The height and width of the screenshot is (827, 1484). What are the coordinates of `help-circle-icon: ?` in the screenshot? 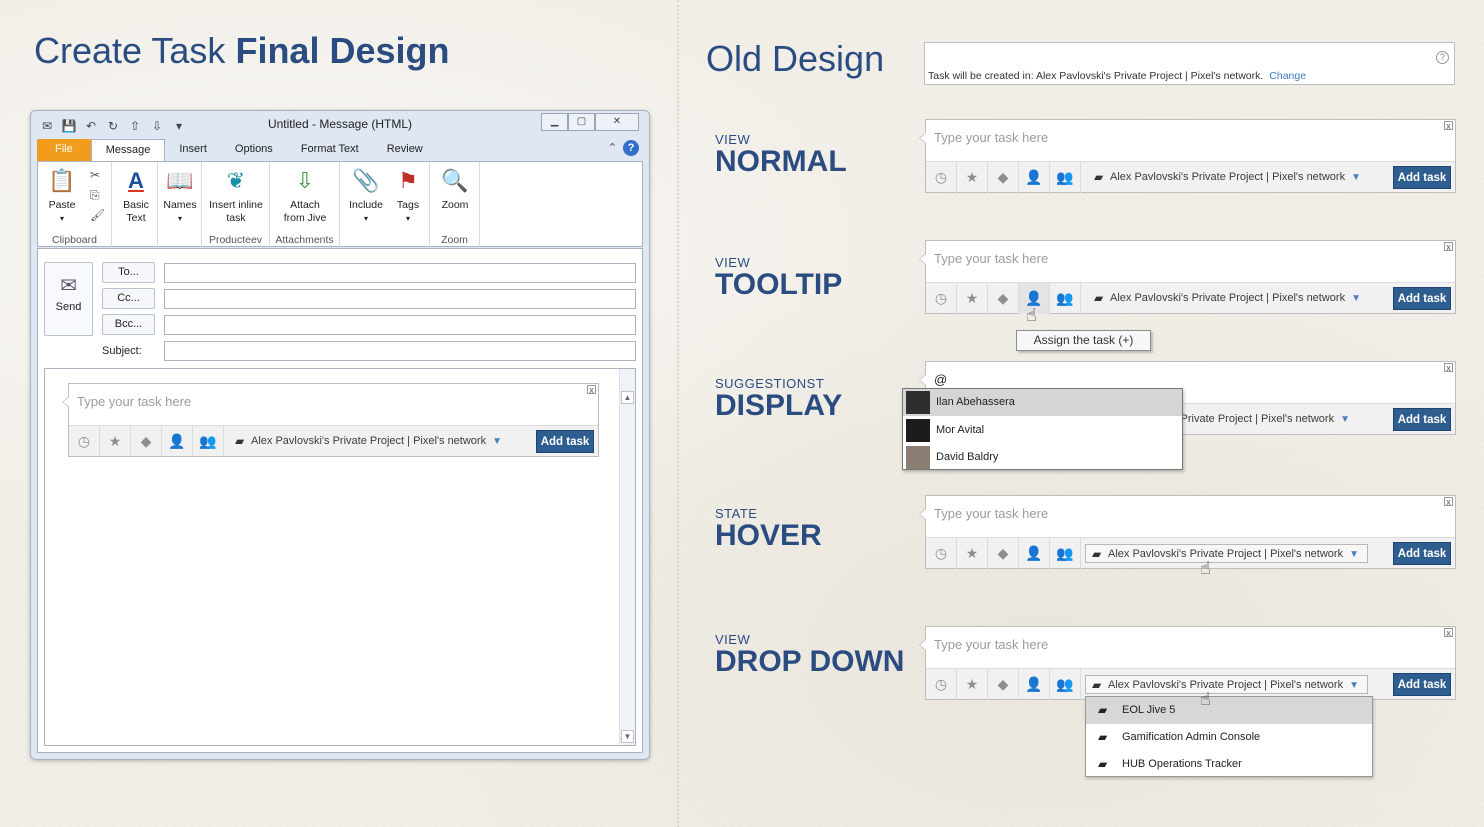 It's located at (1442, 57).